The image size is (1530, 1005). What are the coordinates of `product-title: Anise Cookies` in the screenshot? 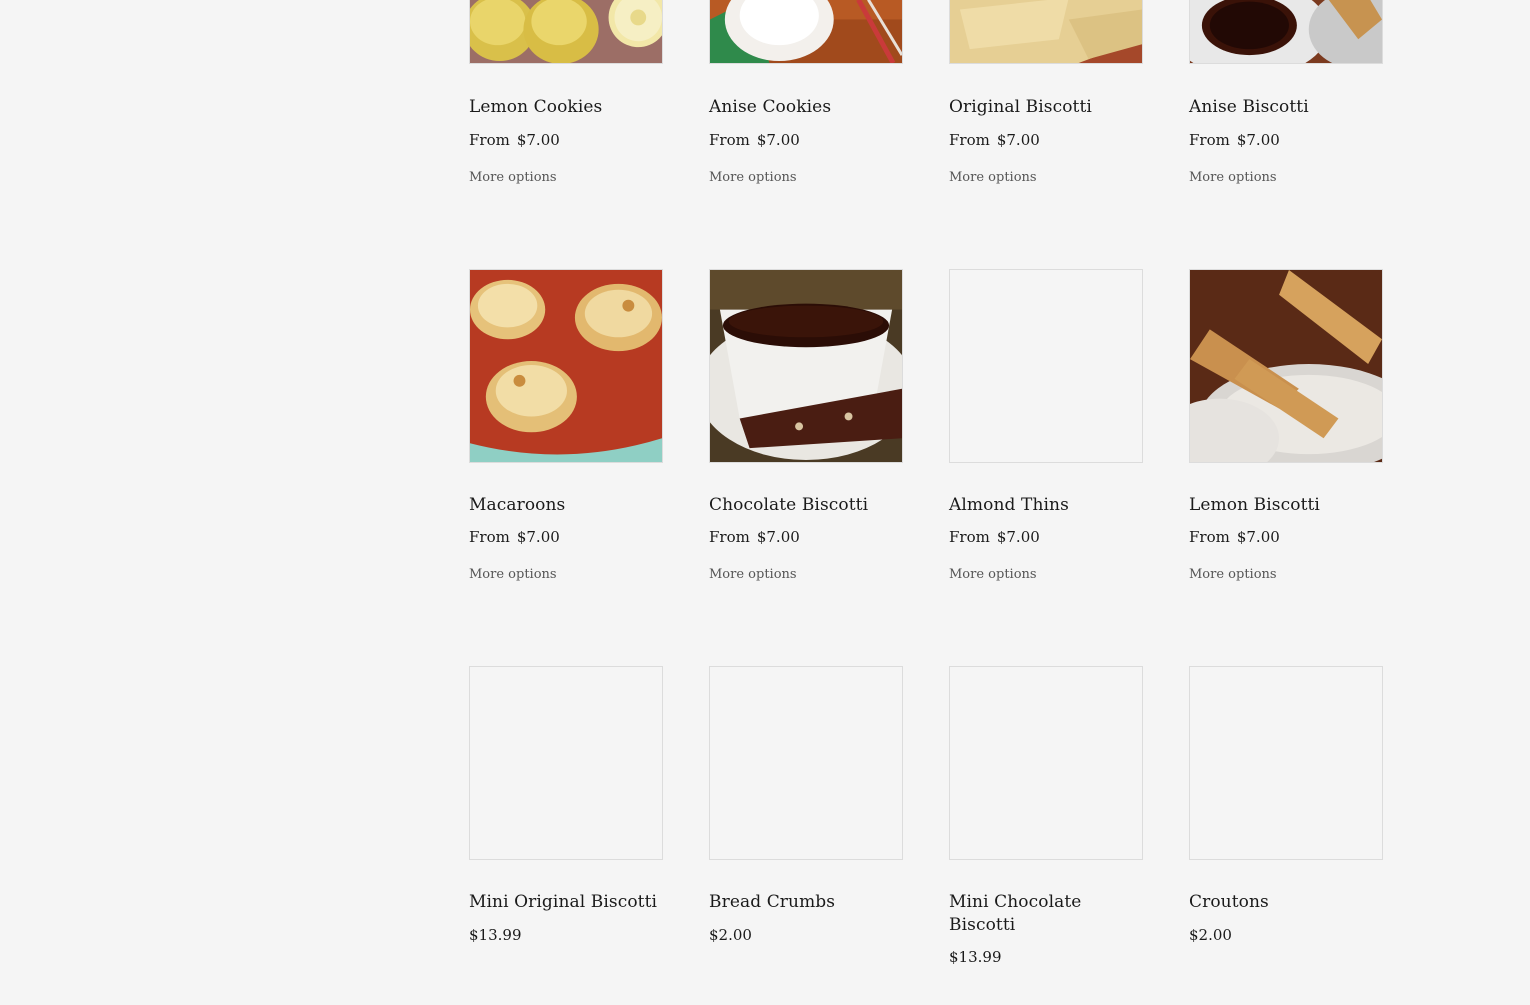 It's located at (806, 107).